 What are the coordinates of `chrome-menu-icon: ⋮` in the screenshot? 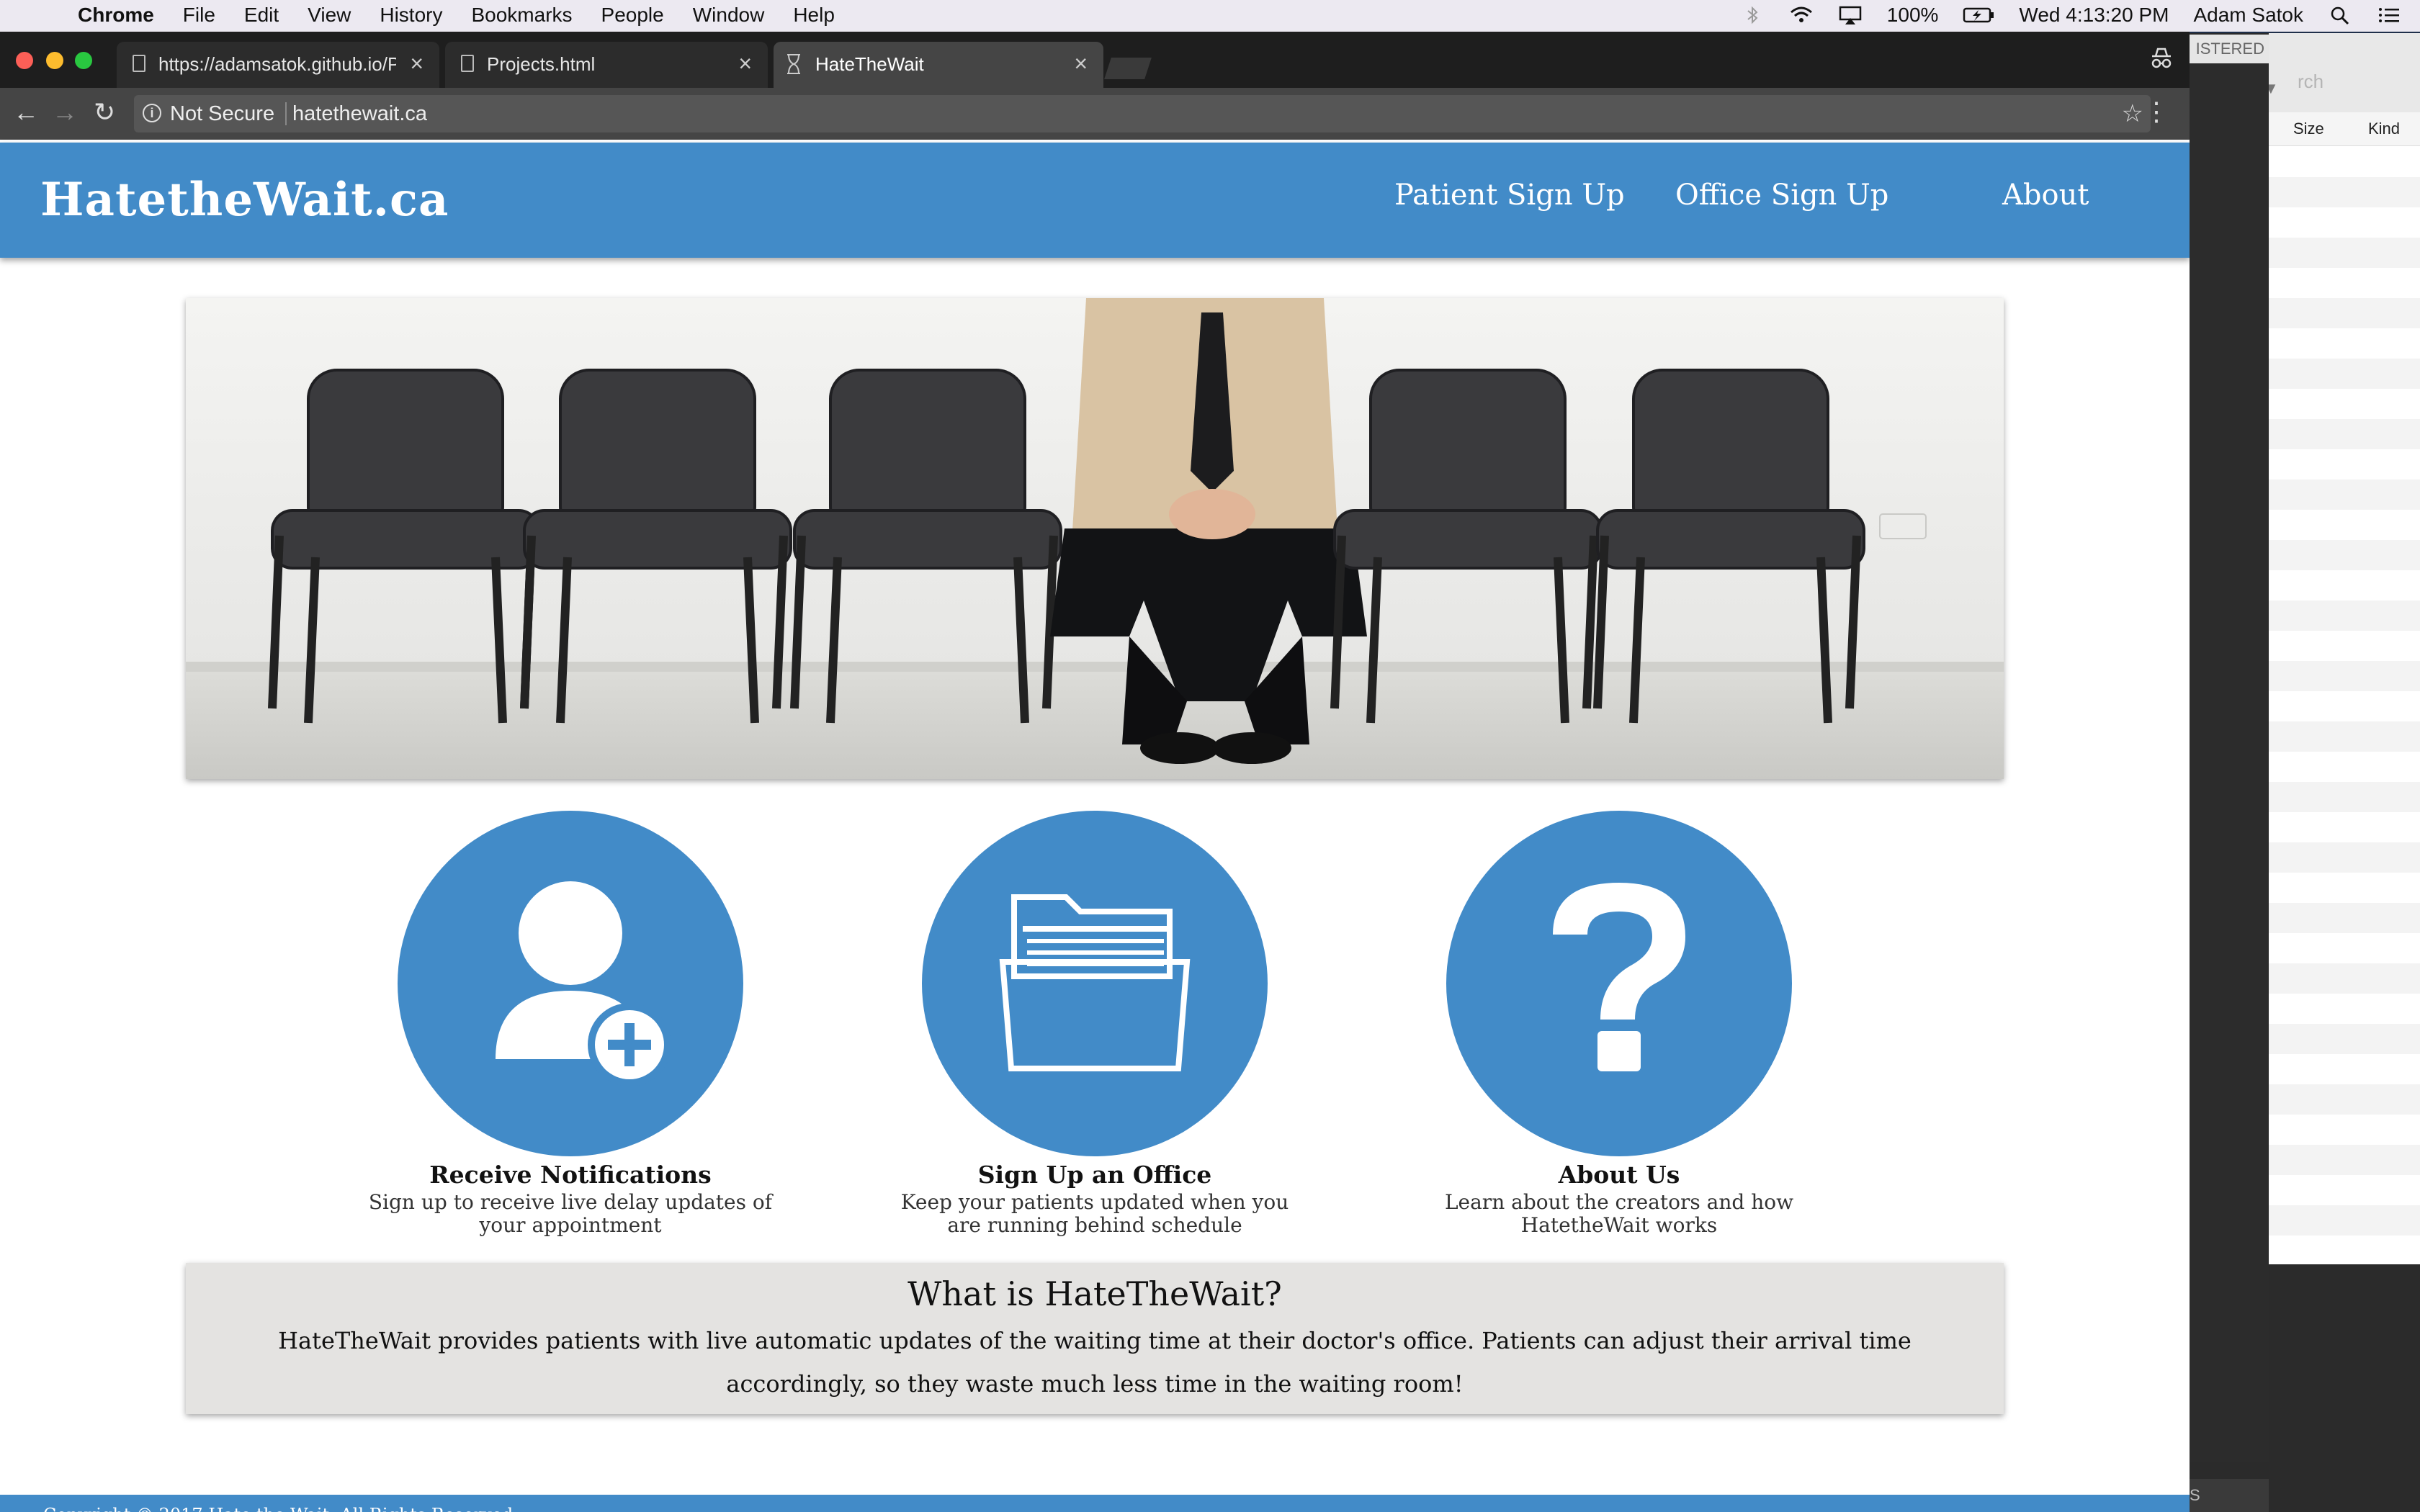 It's located at (2156, 111).